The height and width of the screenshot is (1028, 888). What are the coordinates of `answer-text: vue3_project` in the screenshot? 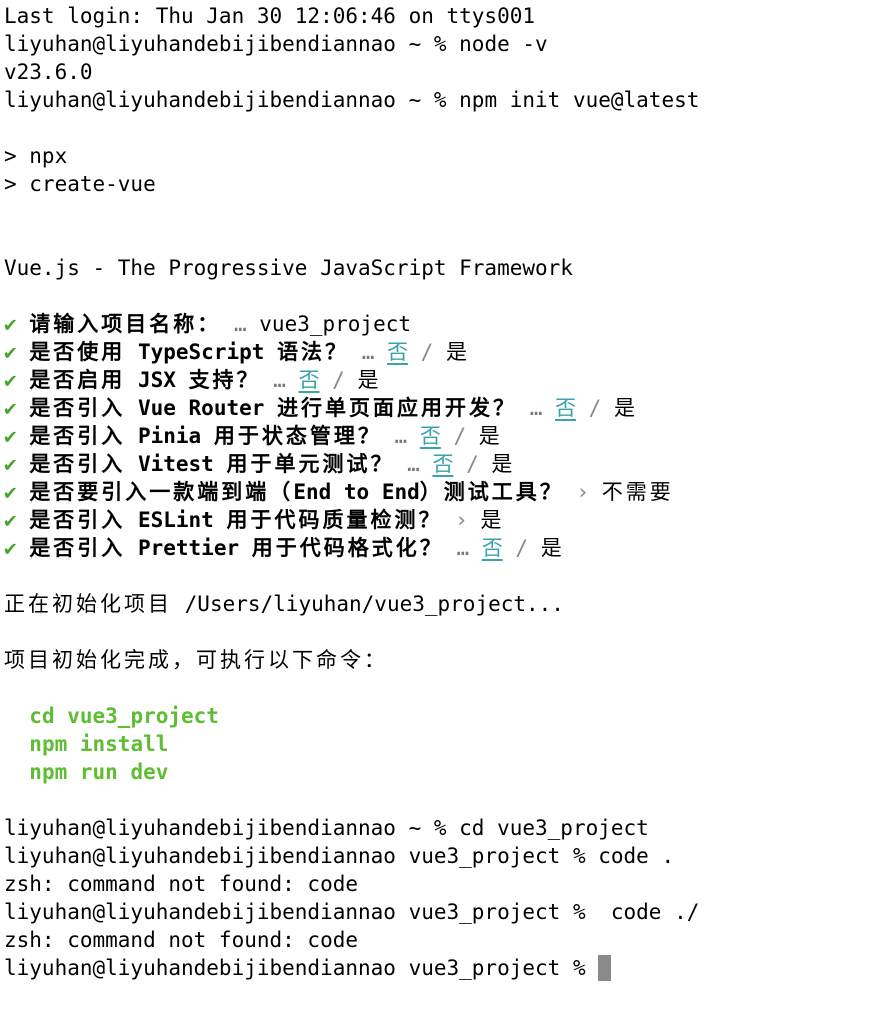 It's located at (335, 324).